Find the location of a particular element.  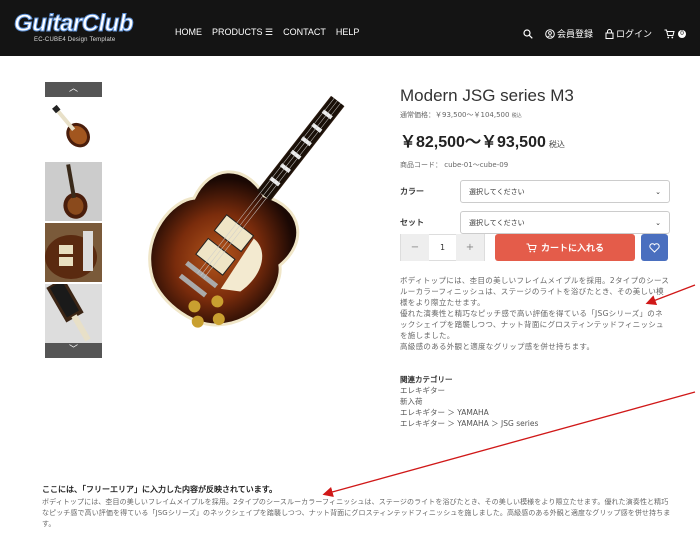

favorite-button is located at coordinates (654, 247).